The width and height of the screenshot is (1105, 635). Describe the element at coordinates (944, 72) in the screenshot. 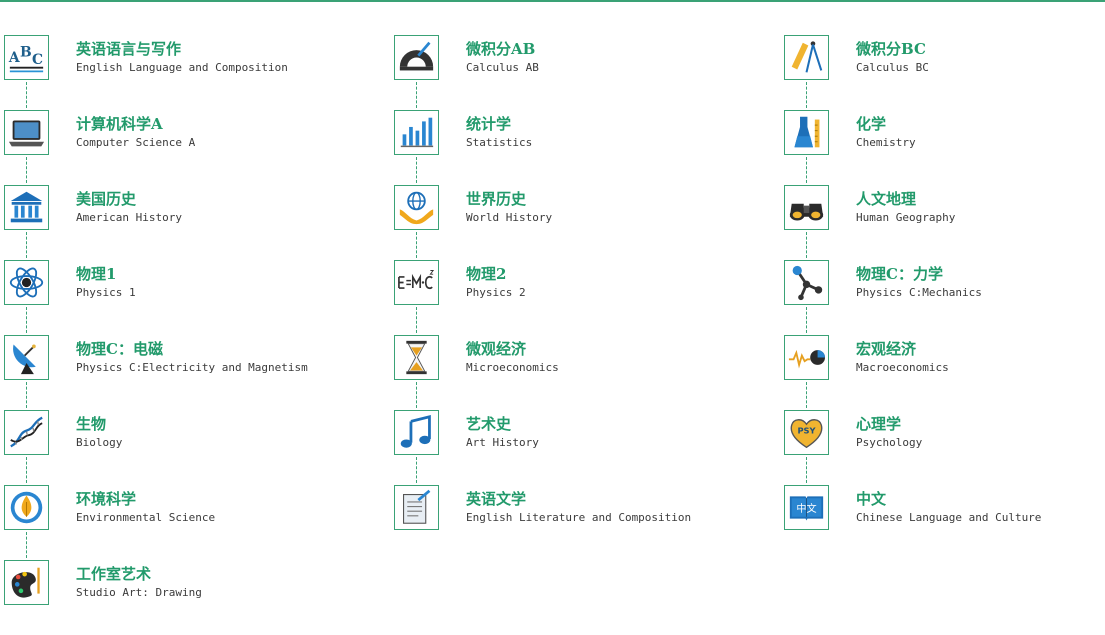

I see `course-item: 微积分BC Calculus BC` at that location.